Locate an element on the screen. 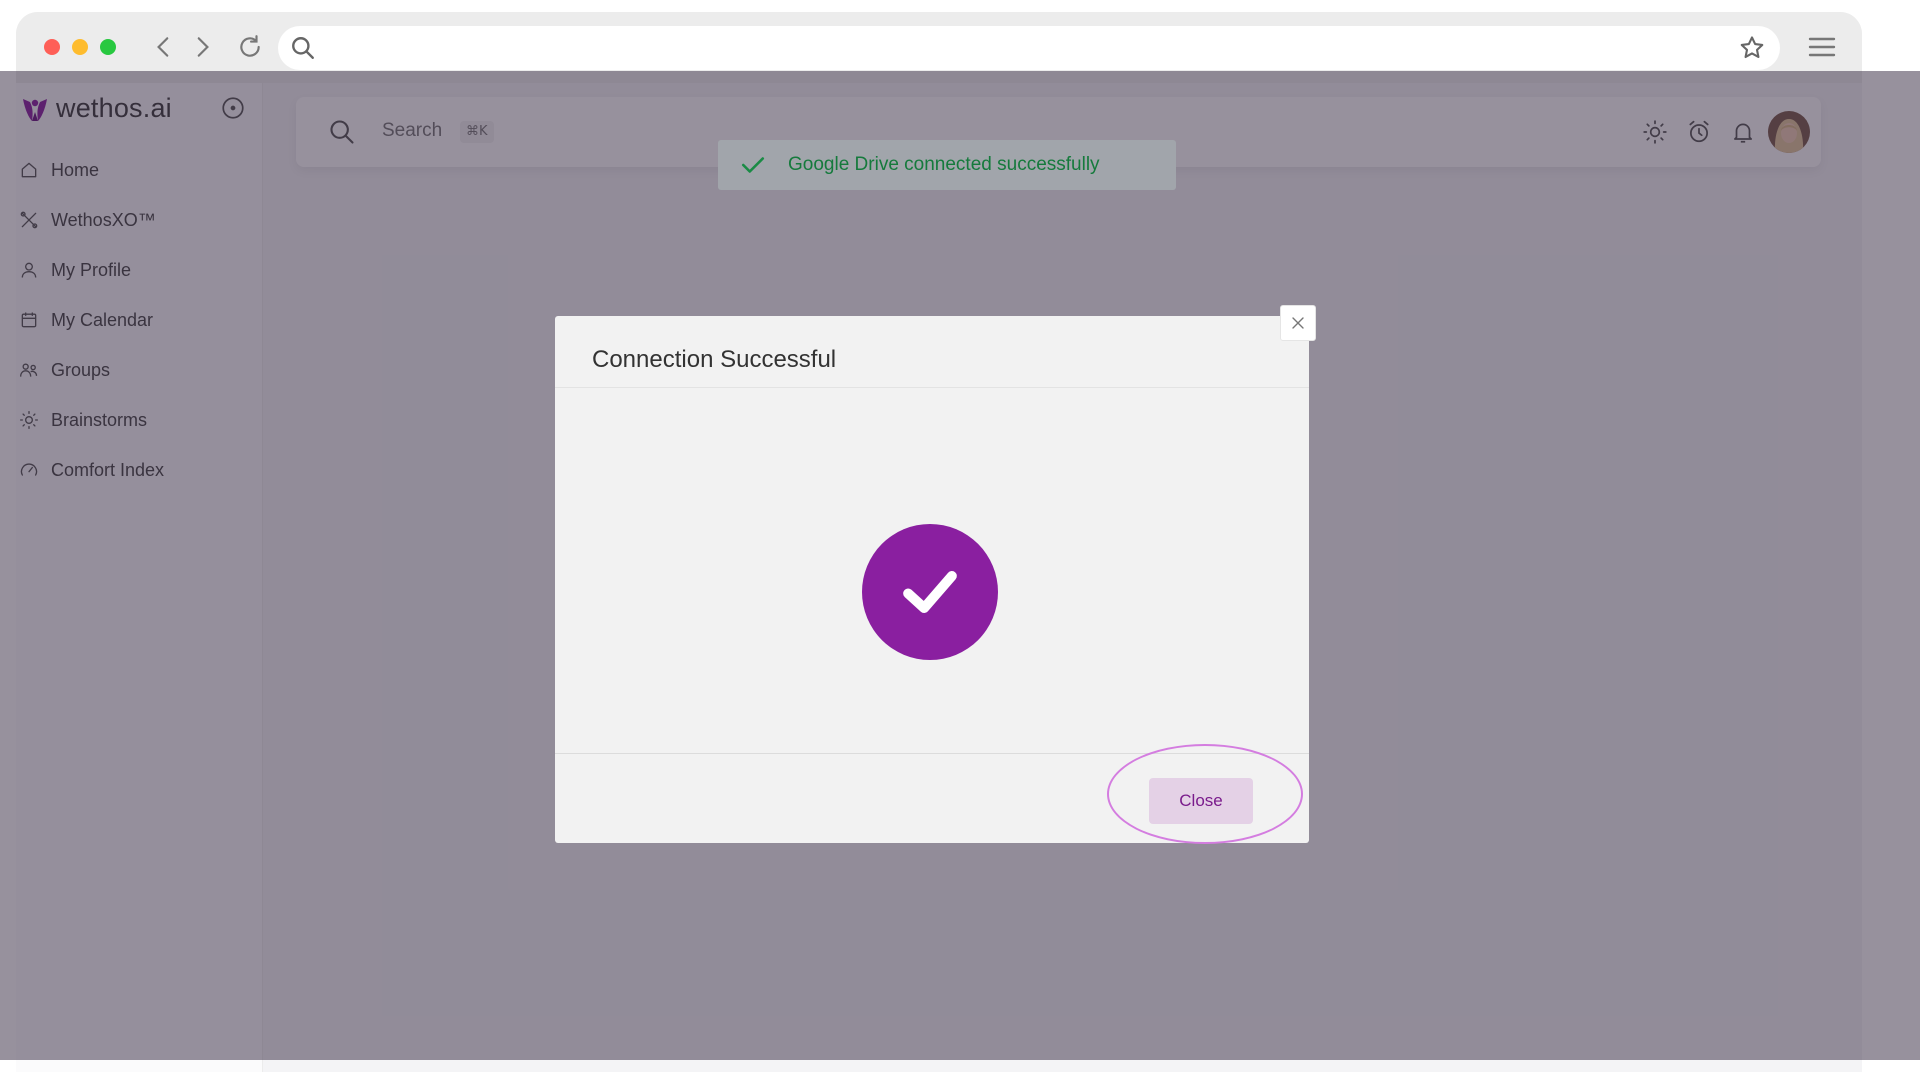  back-button is located at coordinates (164, 47).